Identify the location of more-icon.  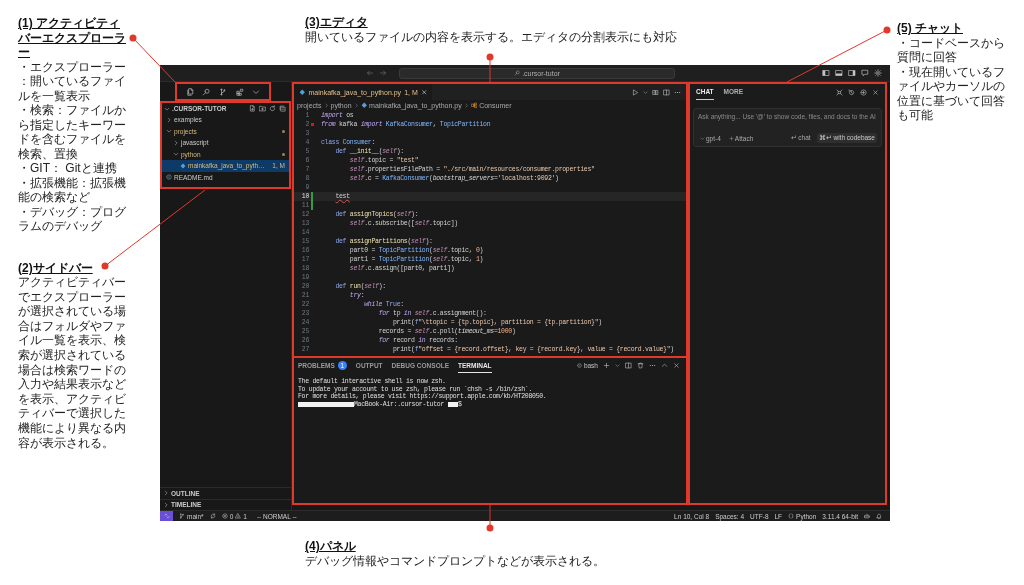
(652, 365).